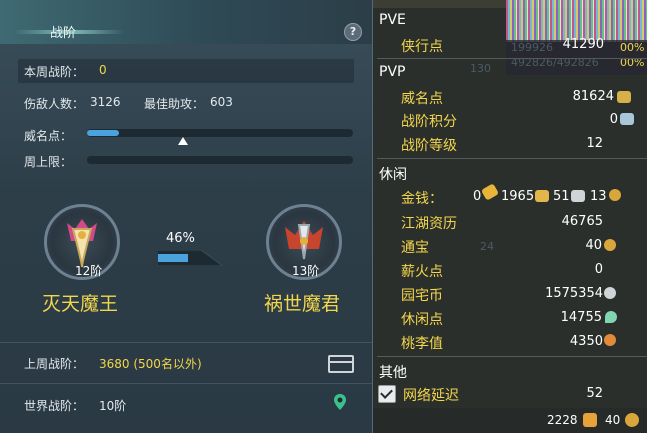  I want to click on bottom-value-a: 2228, so click(562, 420).